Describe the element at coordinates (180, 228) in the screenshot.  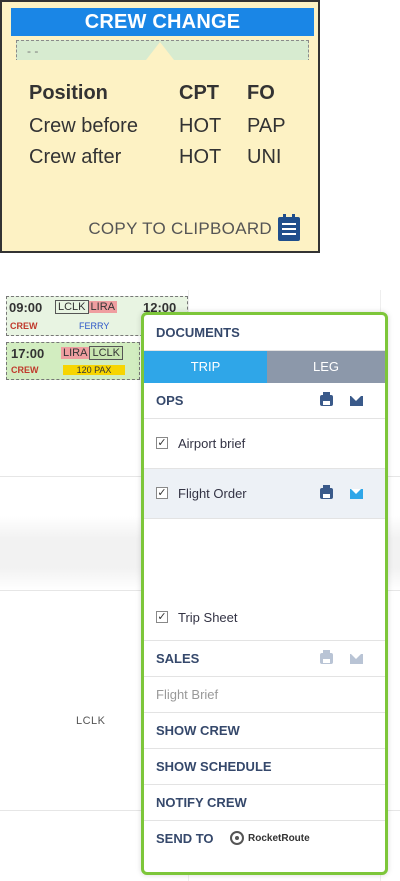
I see `copy-label: COPY TO CLIPBOARD` at that location.